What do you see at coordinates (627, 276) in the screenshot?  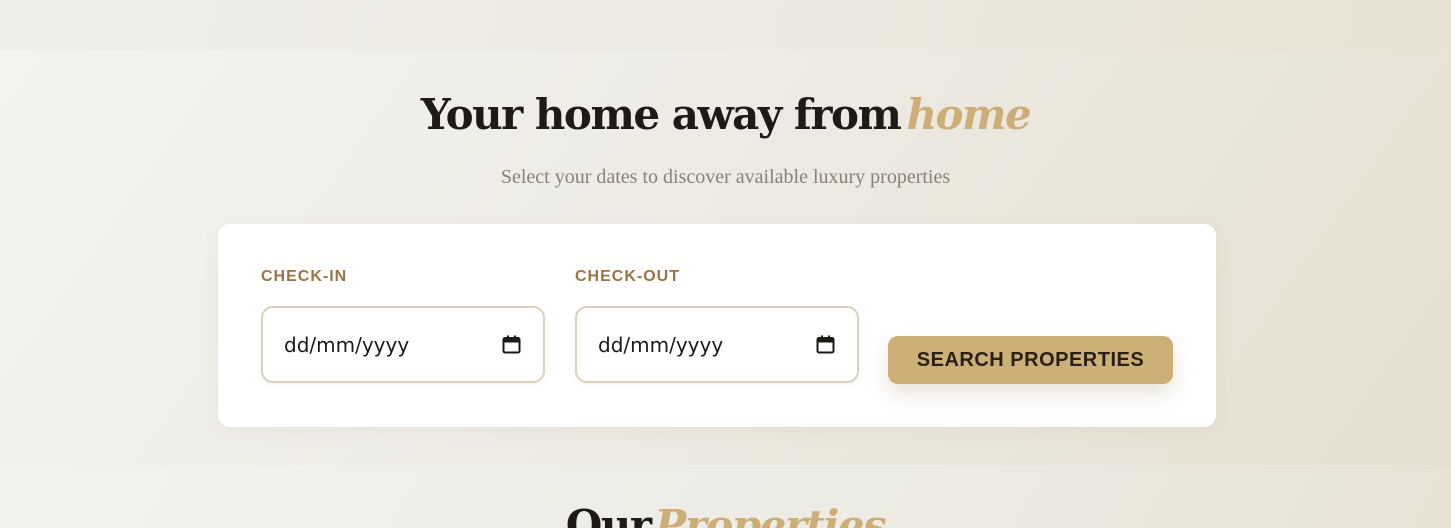 I see `checkout-label: CHECK-OUT` at bounding box center [627, 276].